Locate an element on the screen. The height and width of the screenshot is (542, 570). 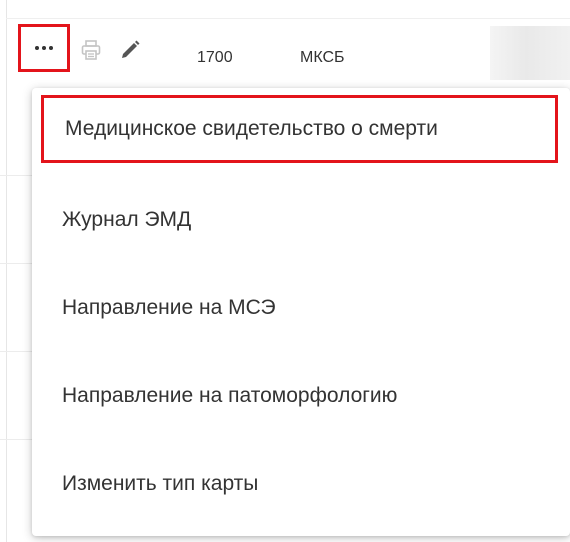
pencil-icon is located at coordinates (130, 50).